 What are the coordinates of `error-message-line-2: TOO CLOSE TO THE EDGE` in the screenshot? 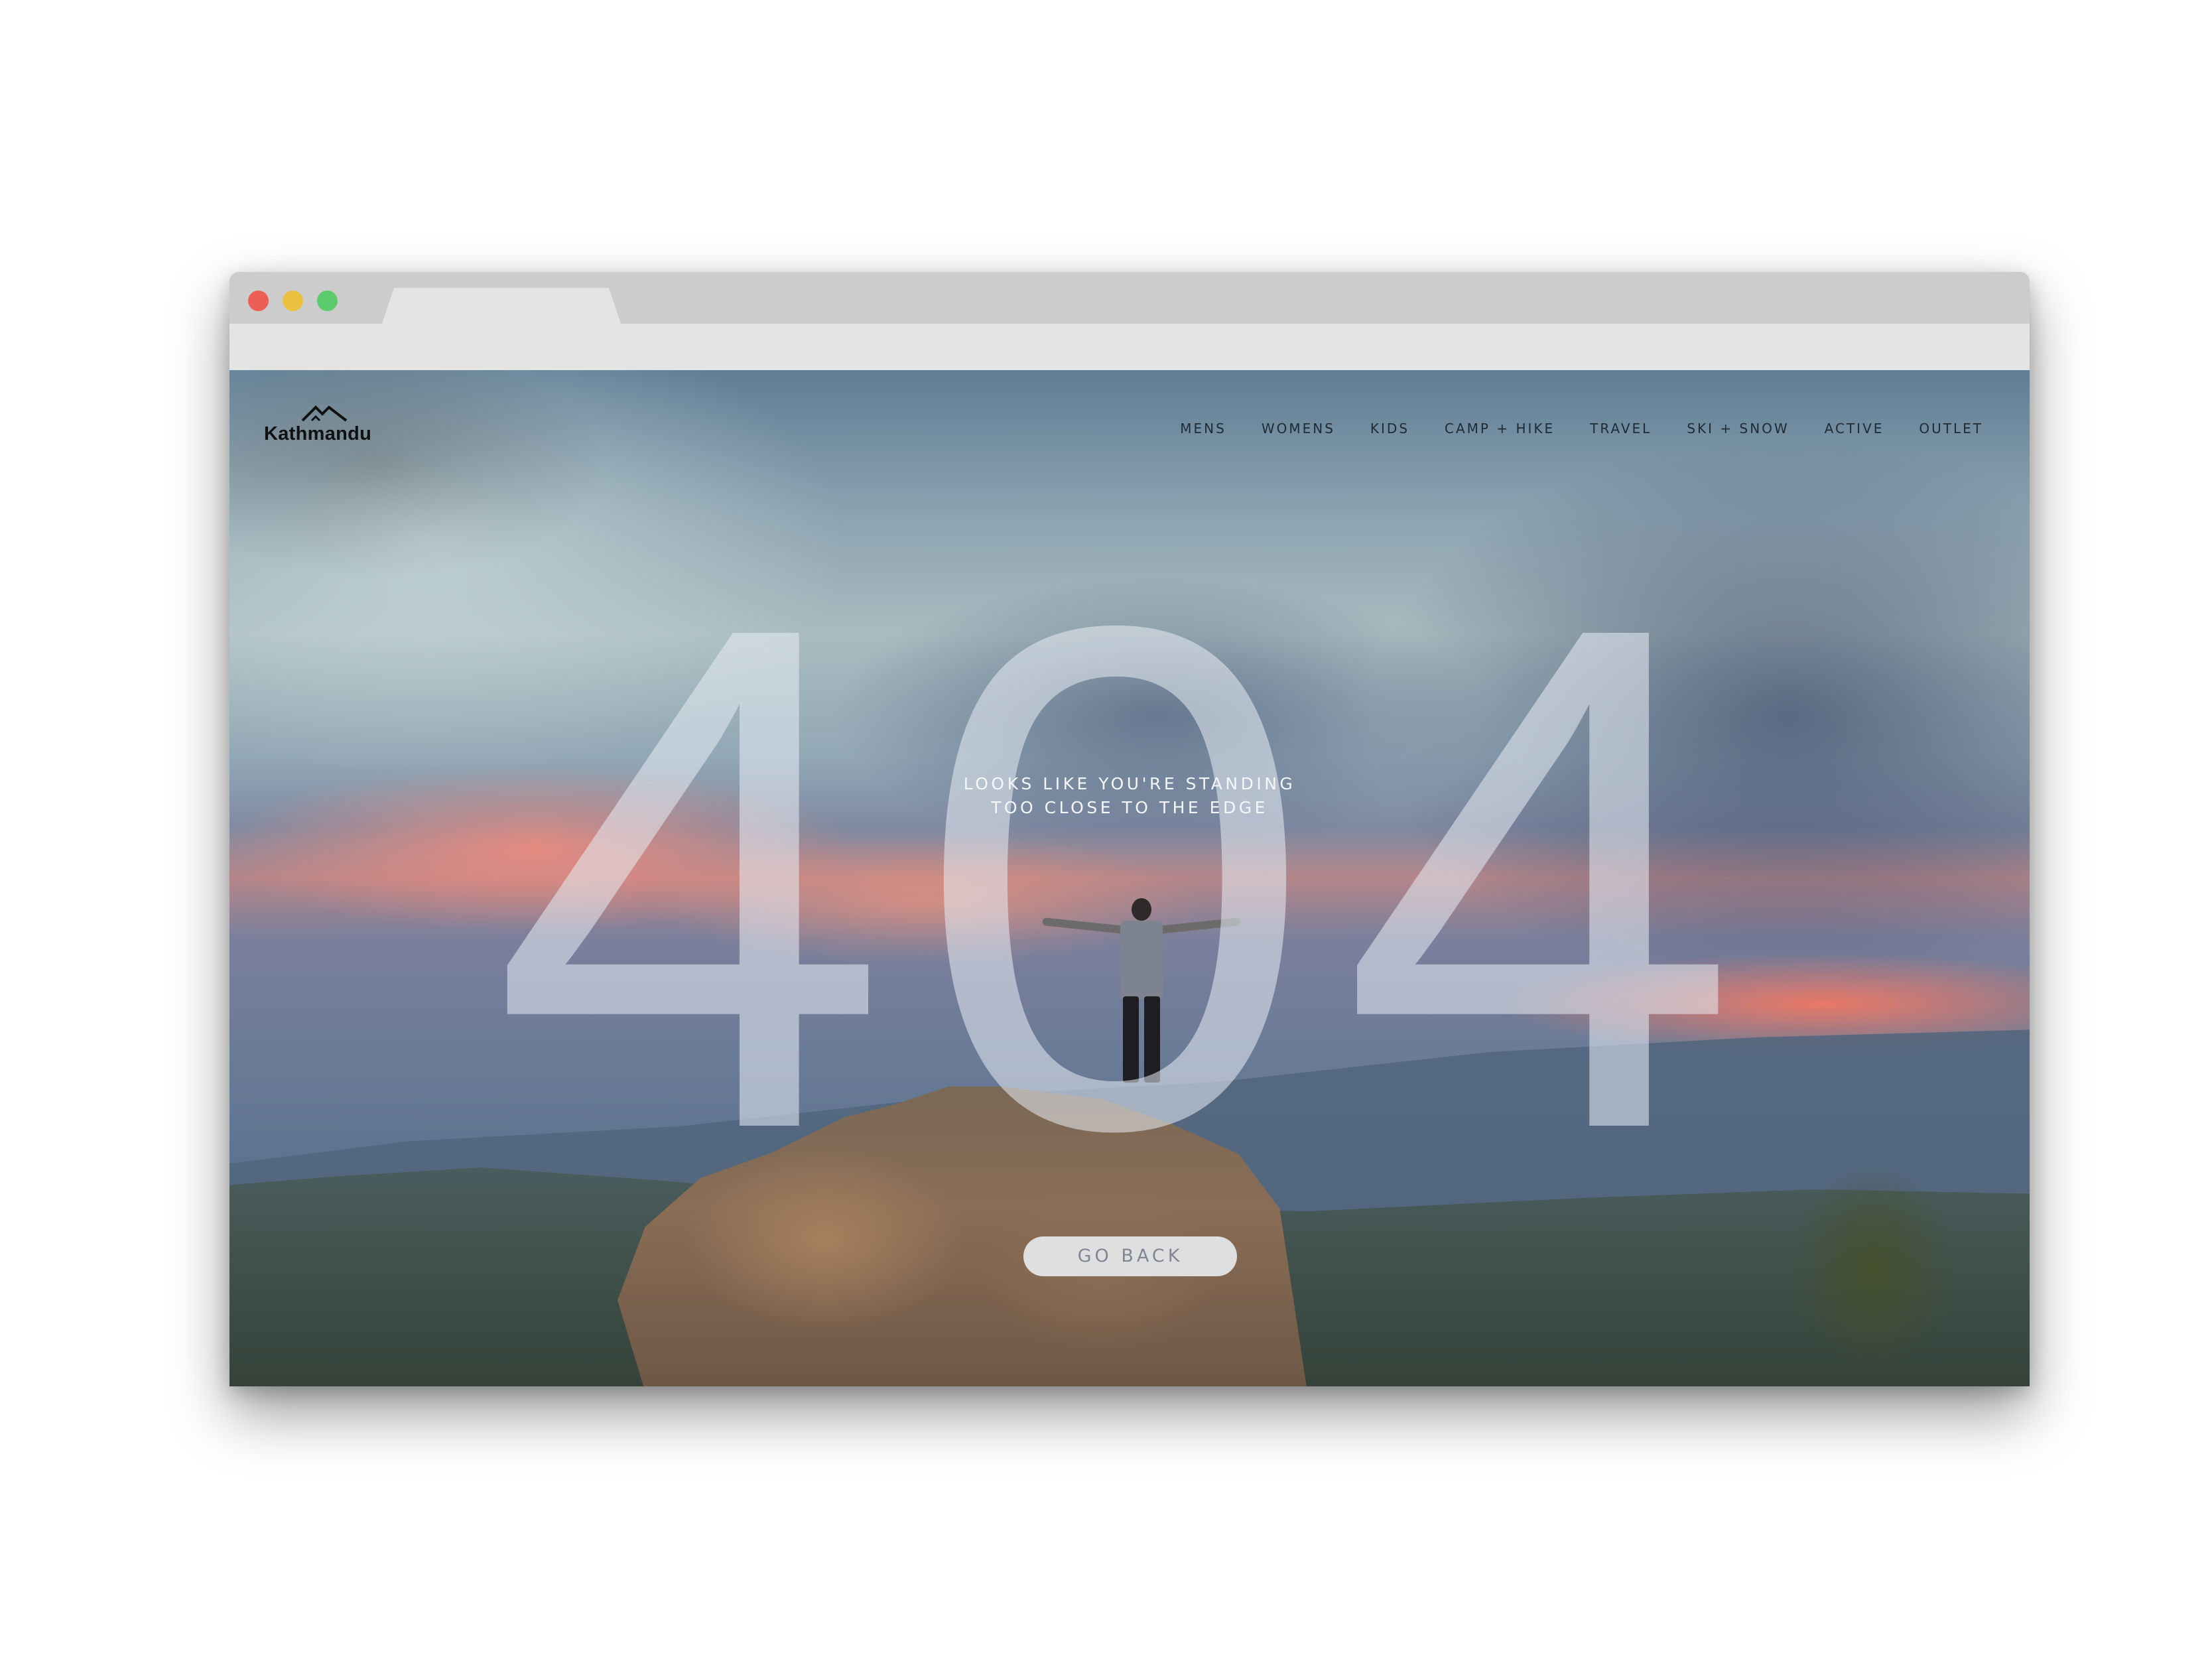 It's located at (1129, 807).